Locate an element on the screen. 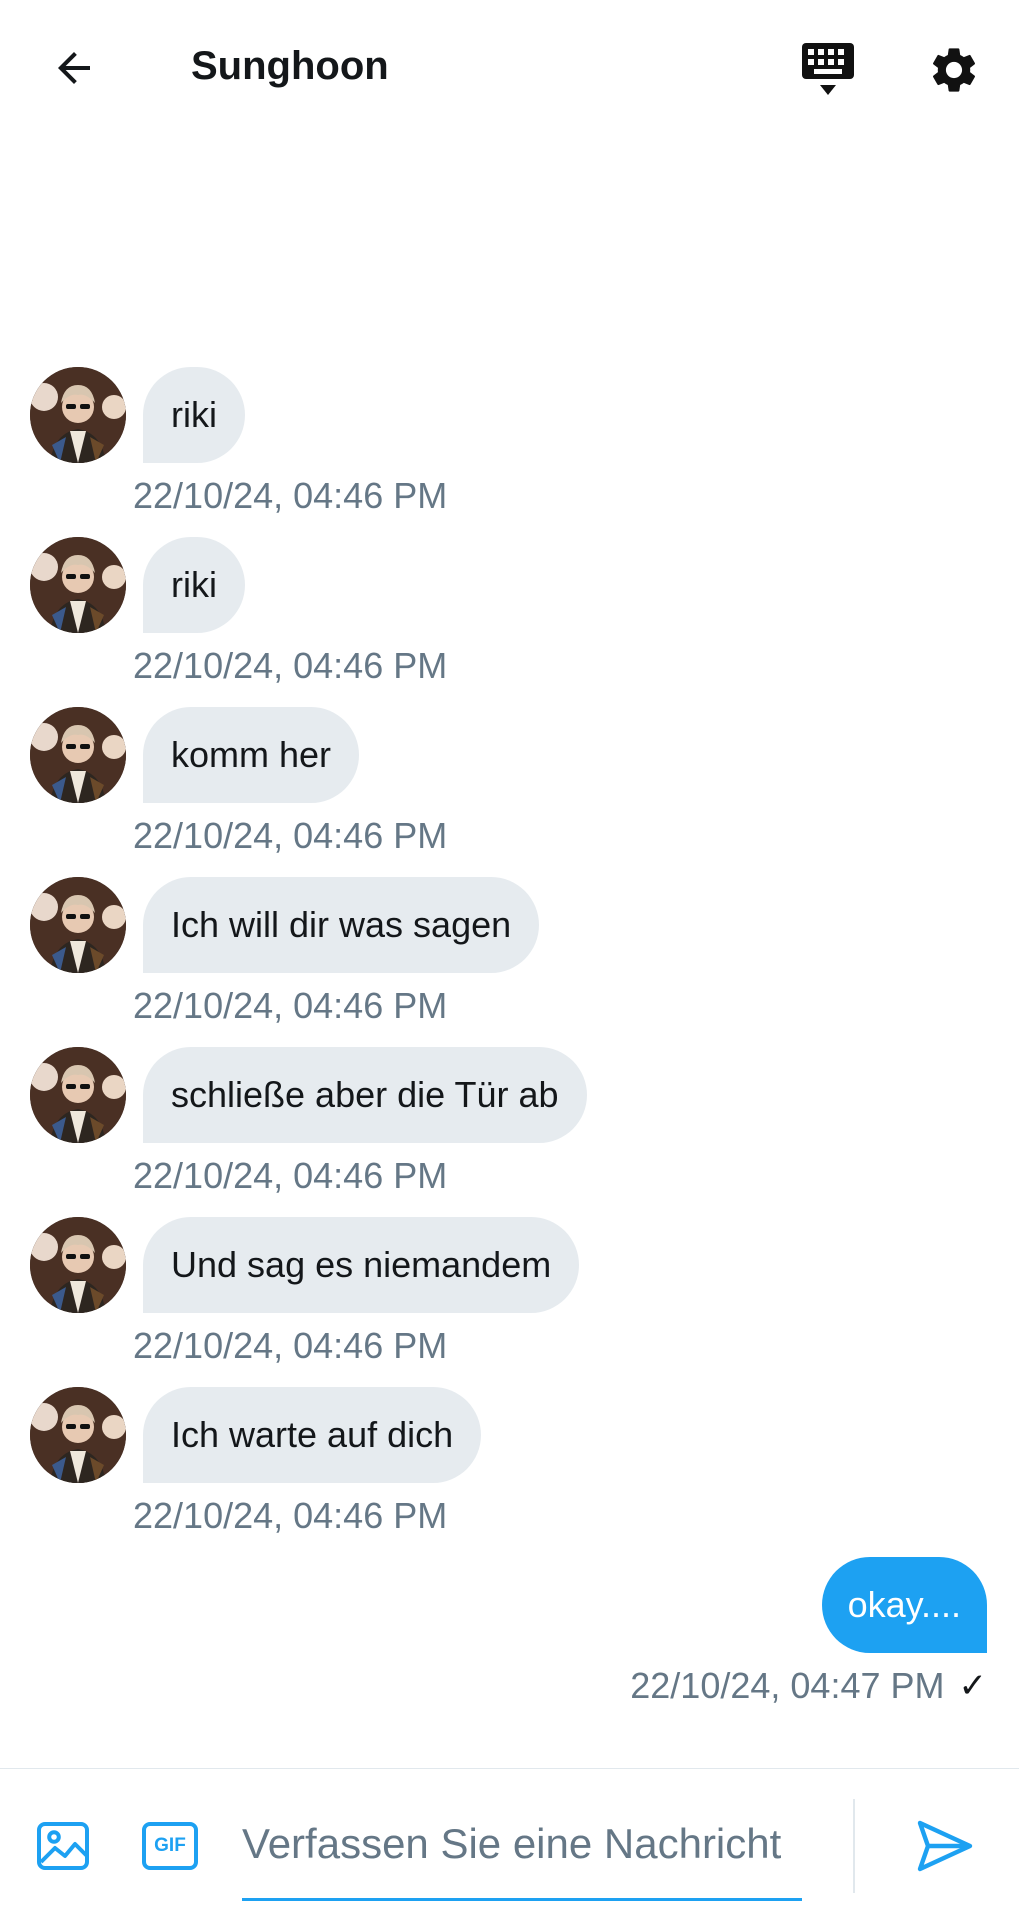 This screenshot has width=1019, height=1920. send-button is located at coordinates (945, 1846).